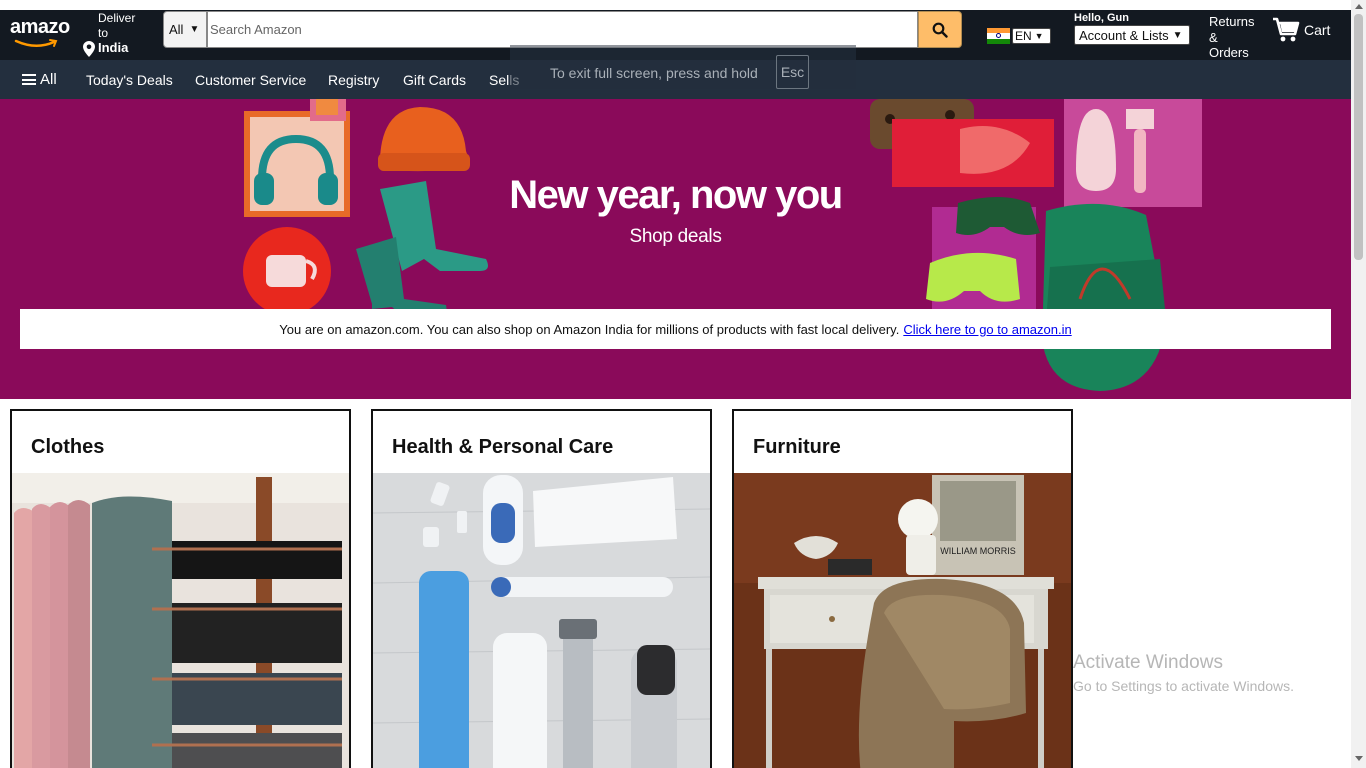  Describe the element at coordinates (1359, 758) in the screenshot. I see `scroll-down-arrow-icon` at that location.